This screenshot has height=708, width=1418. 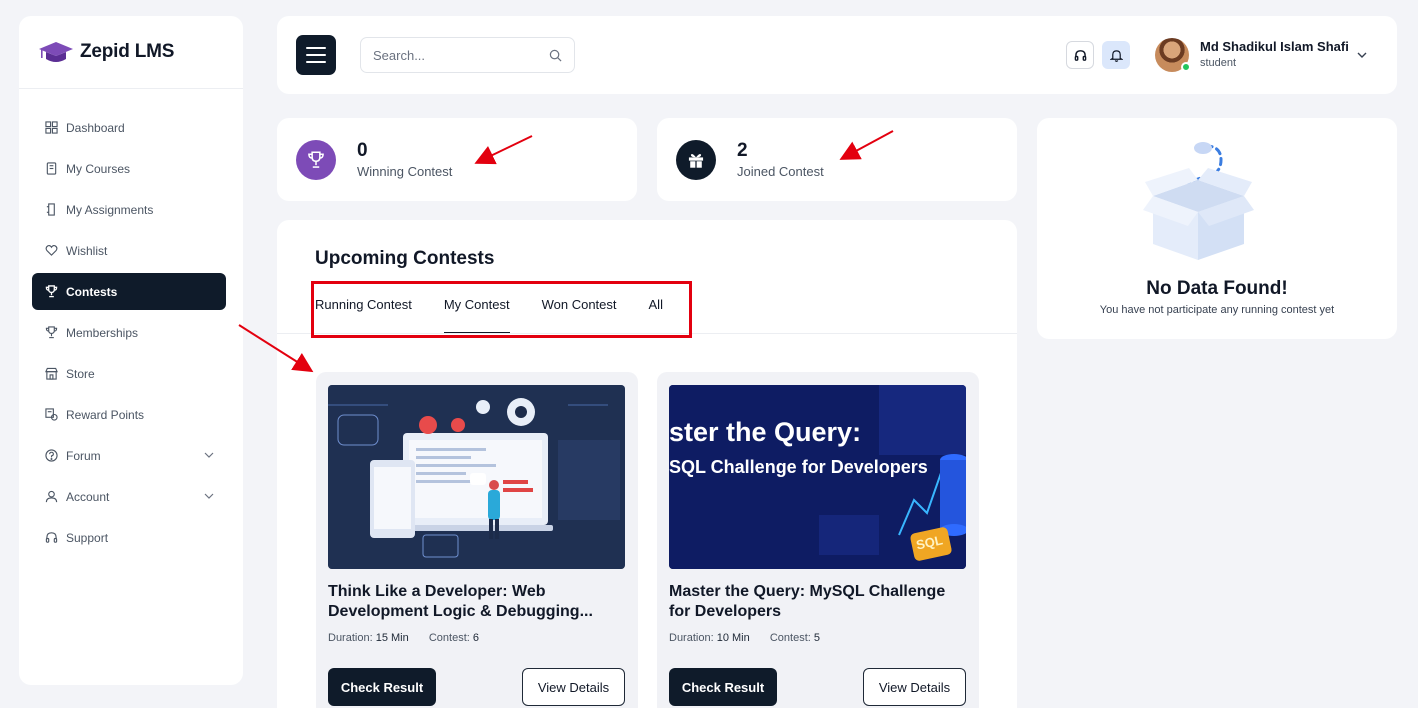 I want to click on brand: Zepid LMS, so click(x=131, y=52).